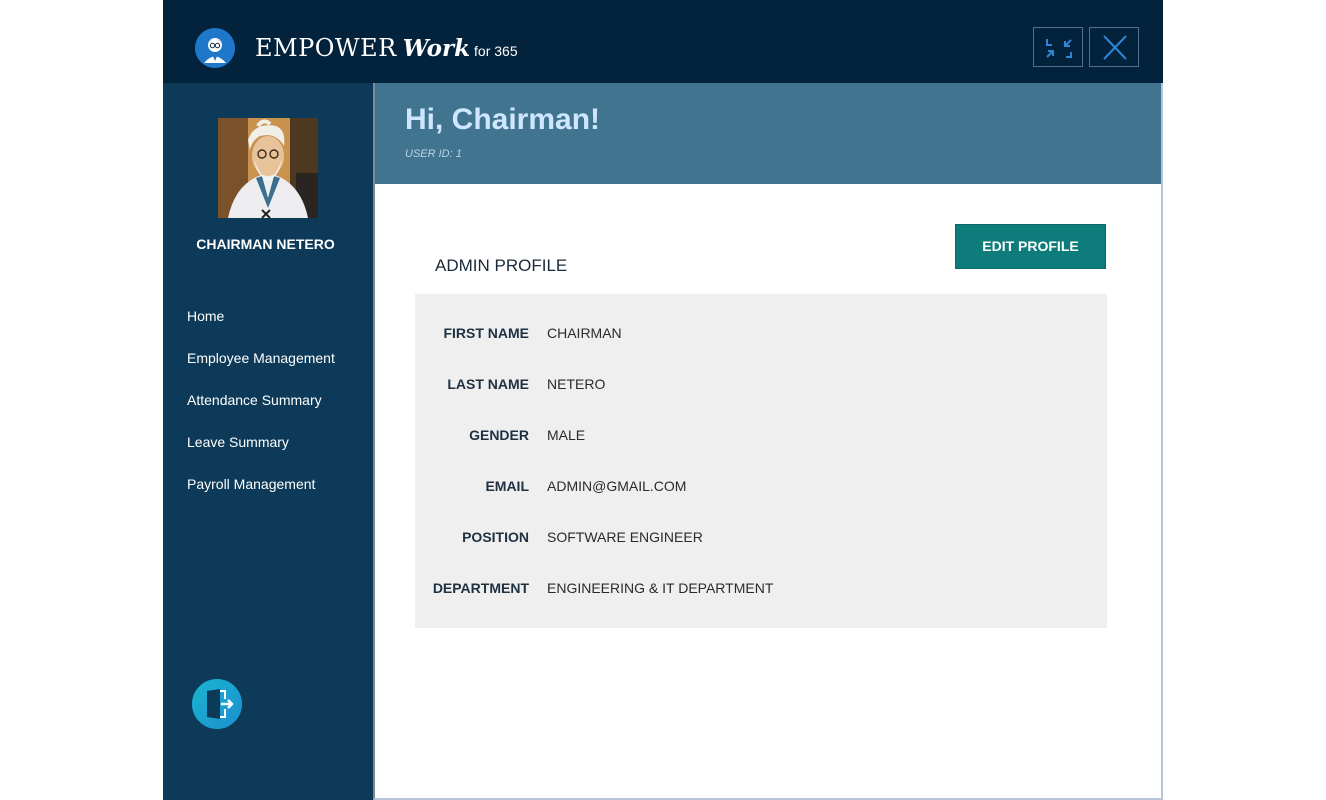 This screenshot has width=1326, height=800. What do you see at coordinates (261, 454) in the screenshot?
I see `sidebar-item-leave-summary: Leave Summary` at bounding box center [261, 454].